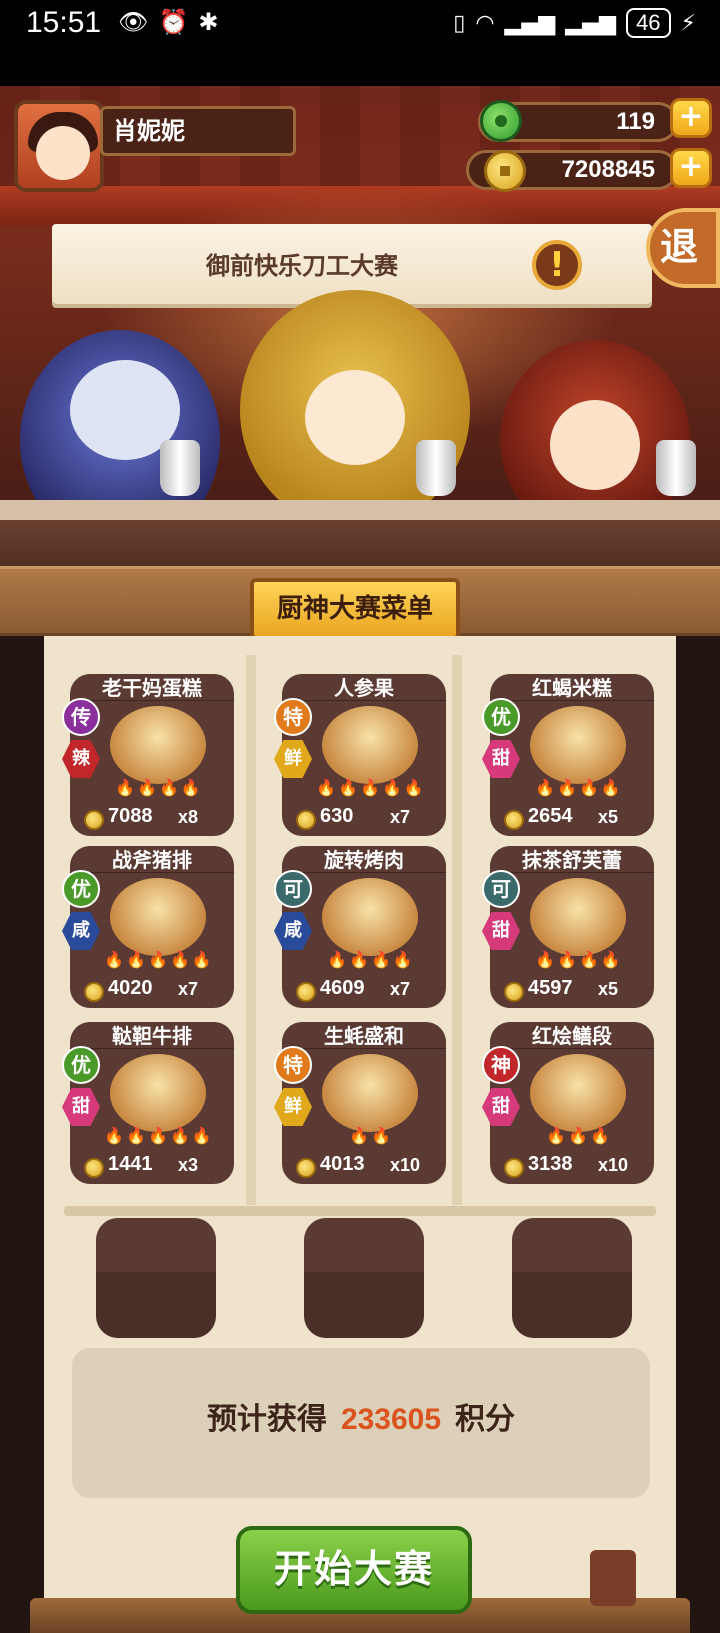 The height and width of the screenshot is (1633, 720). Describe the element at coordinates (360, 43) in the screenshot. I see `status-bar: 15:51 👁 ⏰ ✱ ▯ ◠ ▂▄▆ ▂▄▆ 46 ⚡` at that location.